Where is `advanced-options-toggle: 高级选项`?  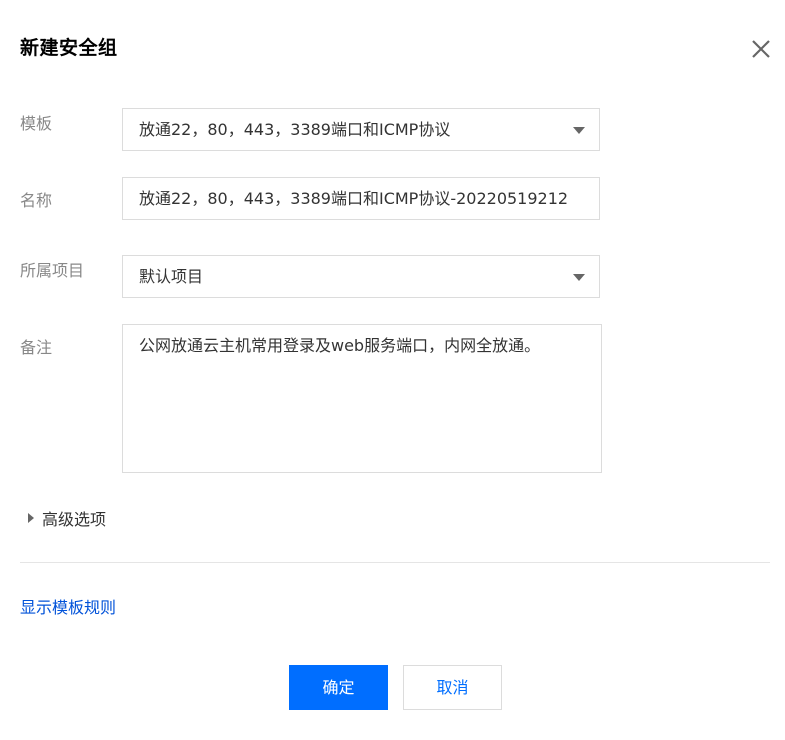 advanced-options-toggle: 高级选项 is located at coordinates (67, 518).